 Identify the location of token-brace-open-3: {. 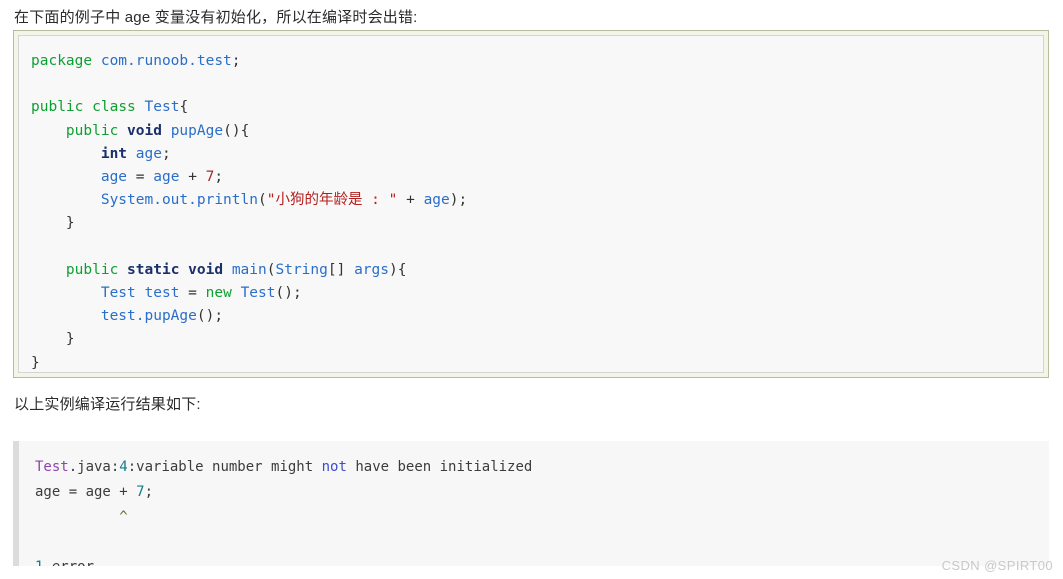
(402, 269).